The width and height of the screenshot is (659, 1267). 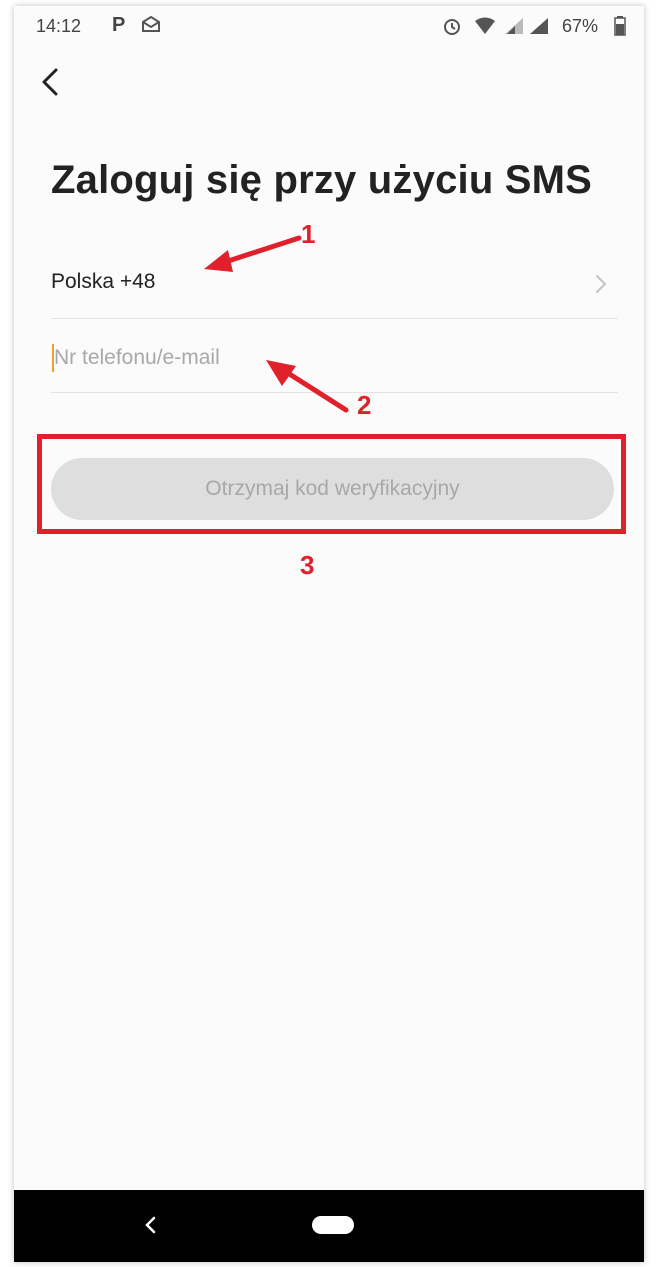 What do you see at coordinates (307, 565) in the screenshot?
I see `annotation-label-3: 3` at bounding box center [307, 565].